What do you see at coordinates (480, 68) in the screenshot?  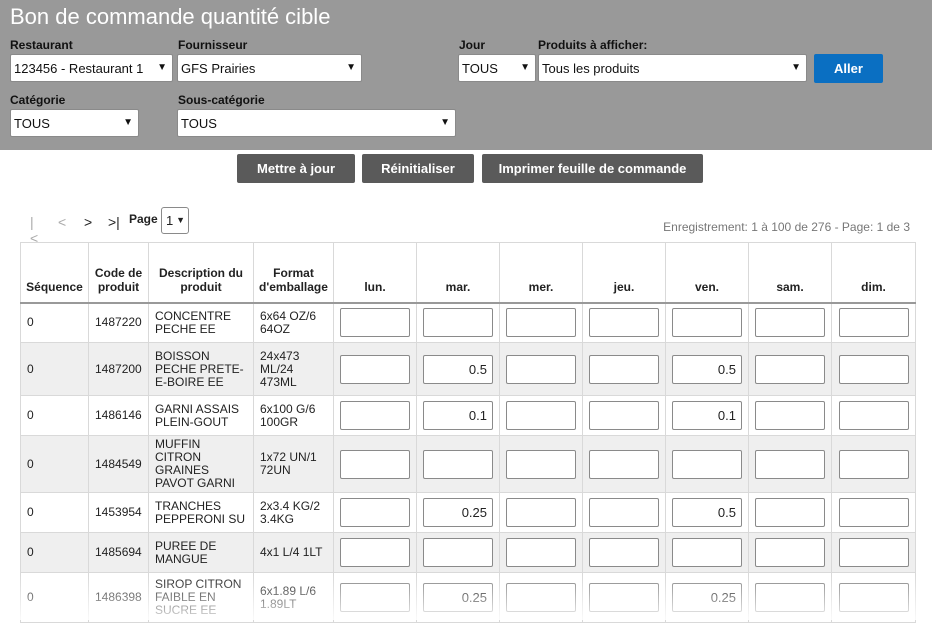 I see `day-select-value: TOUS` at bounding box center [480, 68].